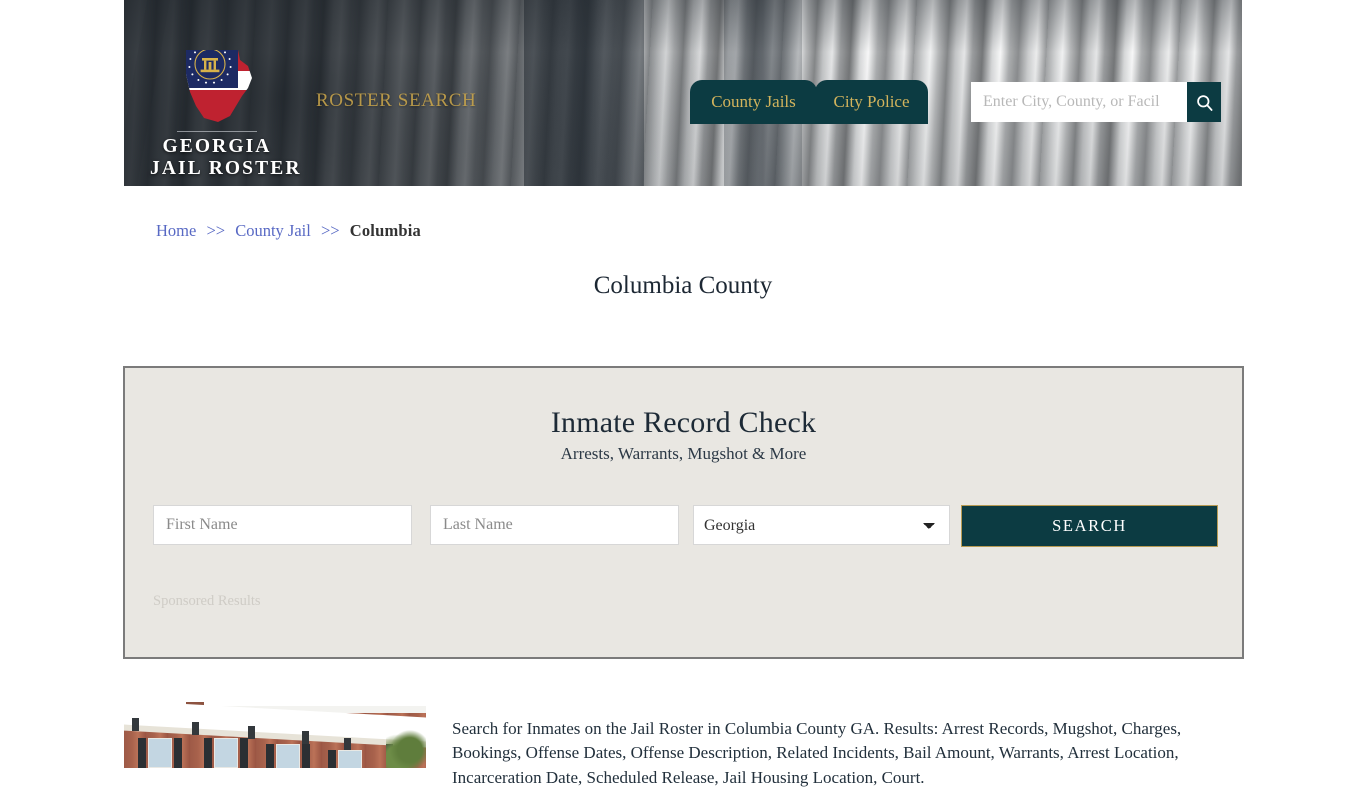  What do you see at coordinates (683, 422) in the screenshot?
I see `panel-heading: Inmate Record Check` at bounding box center [683, 422].